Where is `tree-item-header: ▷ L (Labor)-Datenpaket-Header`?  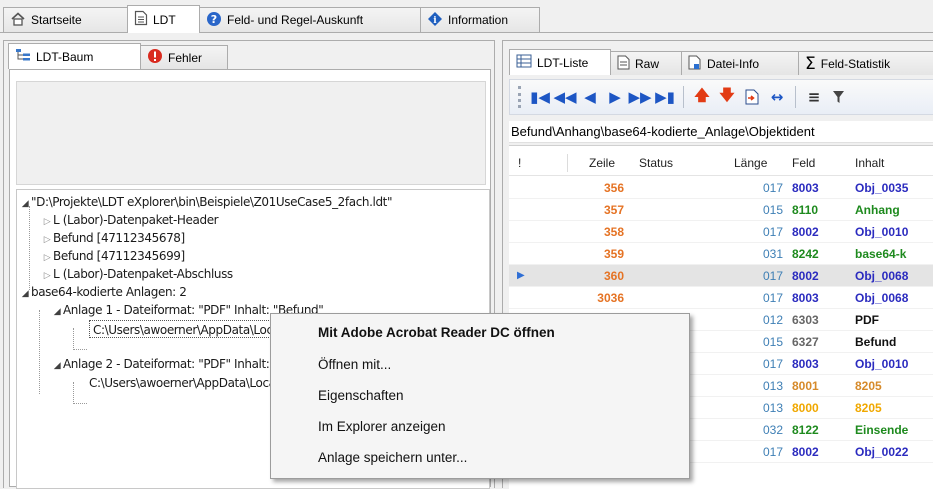 tree-item-header: ▷ L (Labor)-Datenpaket-Header is located at coordinates (130, 220).